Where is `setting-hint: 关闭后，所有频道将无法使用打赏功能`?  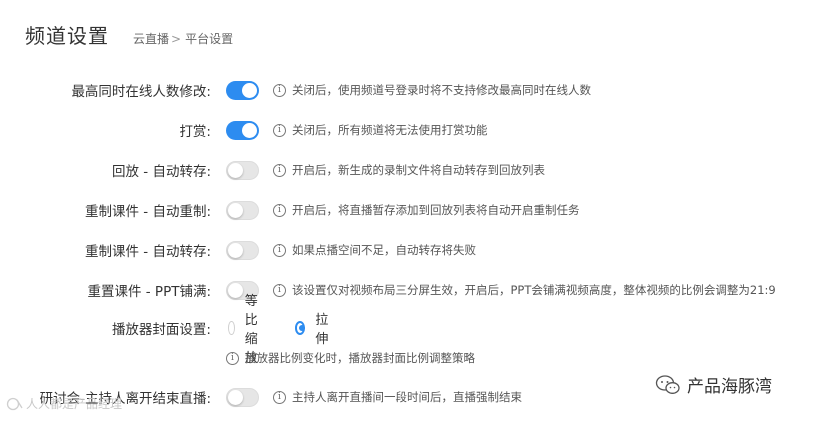
setting-hint: 关闭后，所有频道将无法使用打赏功能 is located at coordinates (390, 130).